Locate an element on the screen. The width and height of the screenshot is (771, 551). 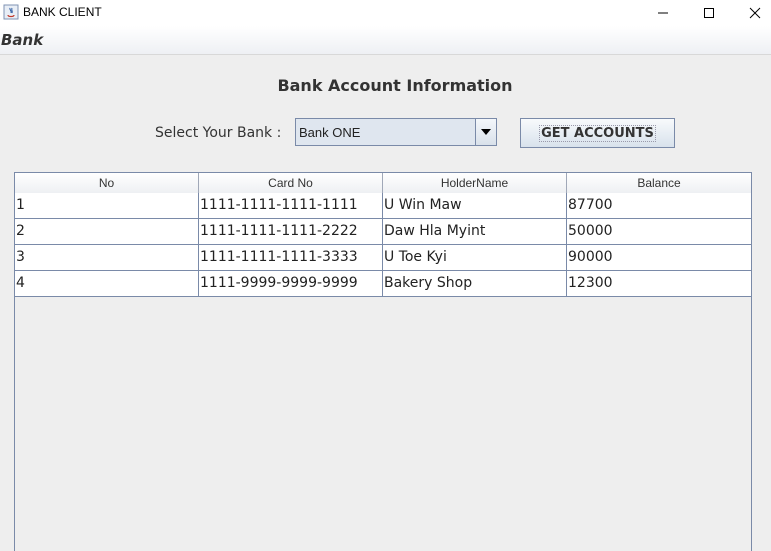
cell-holder-name: U Toe Kyi is located at coordinates (475, 257).